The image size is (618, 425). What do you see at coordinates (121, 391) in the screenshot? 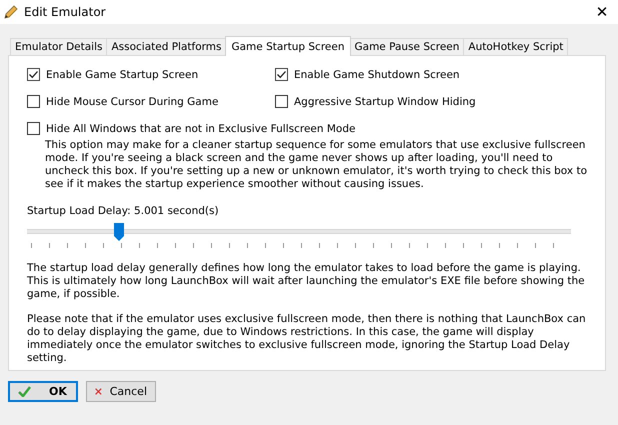
I see `cancel-button: Cancel` at bounding box center [121, 391].